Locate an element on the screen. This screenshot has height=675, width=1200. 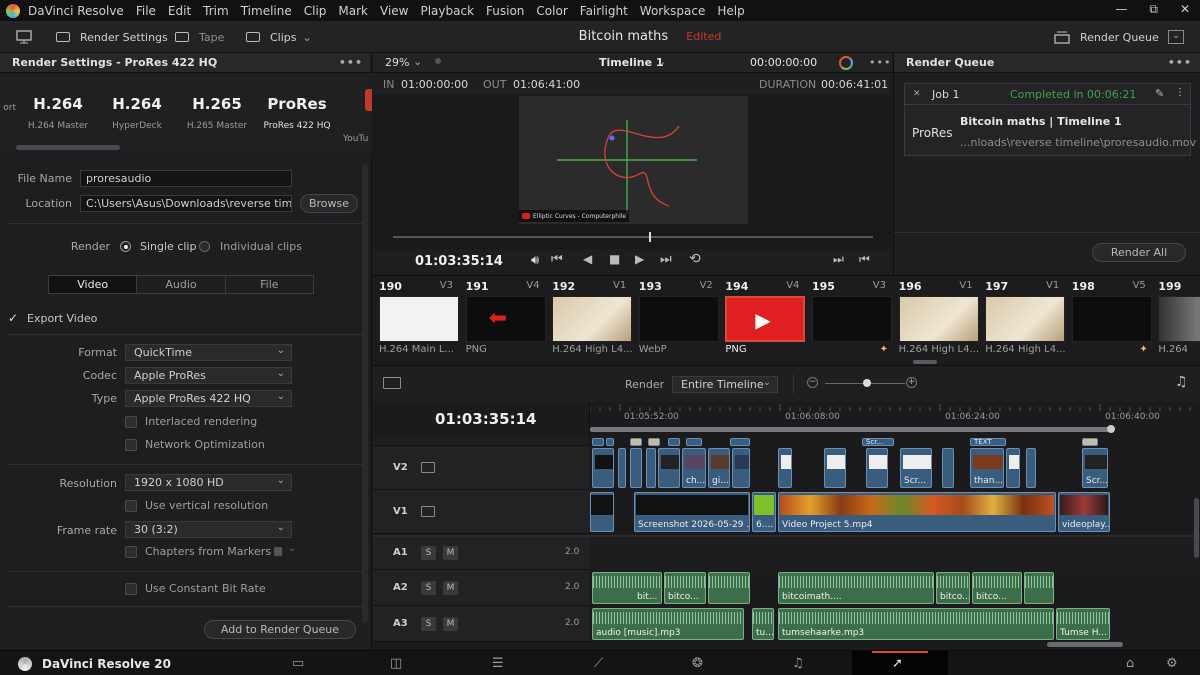
edit-page-icon: ☰ is located at coordinates (498, 663).